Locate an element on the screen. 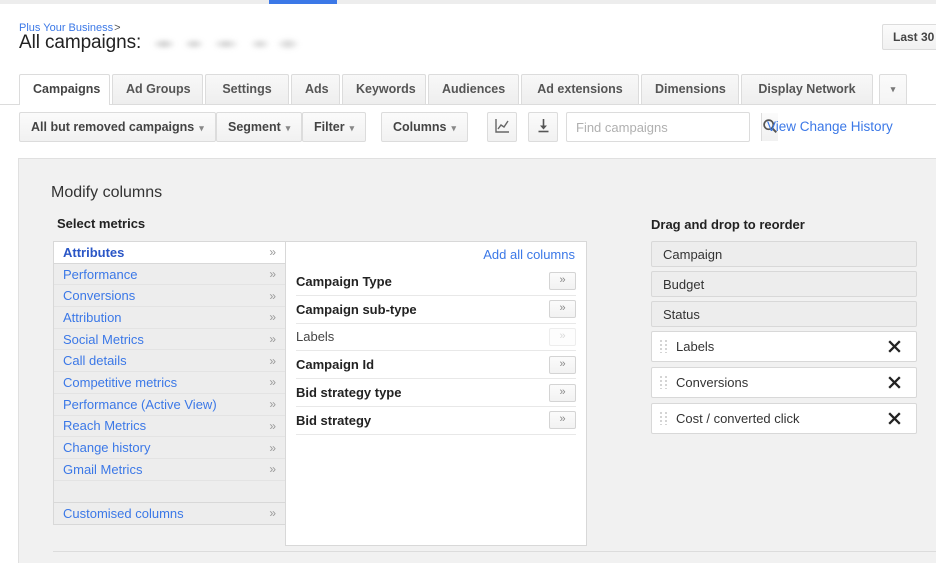  tab-label: Keywords is located at coordinates (386, 89).